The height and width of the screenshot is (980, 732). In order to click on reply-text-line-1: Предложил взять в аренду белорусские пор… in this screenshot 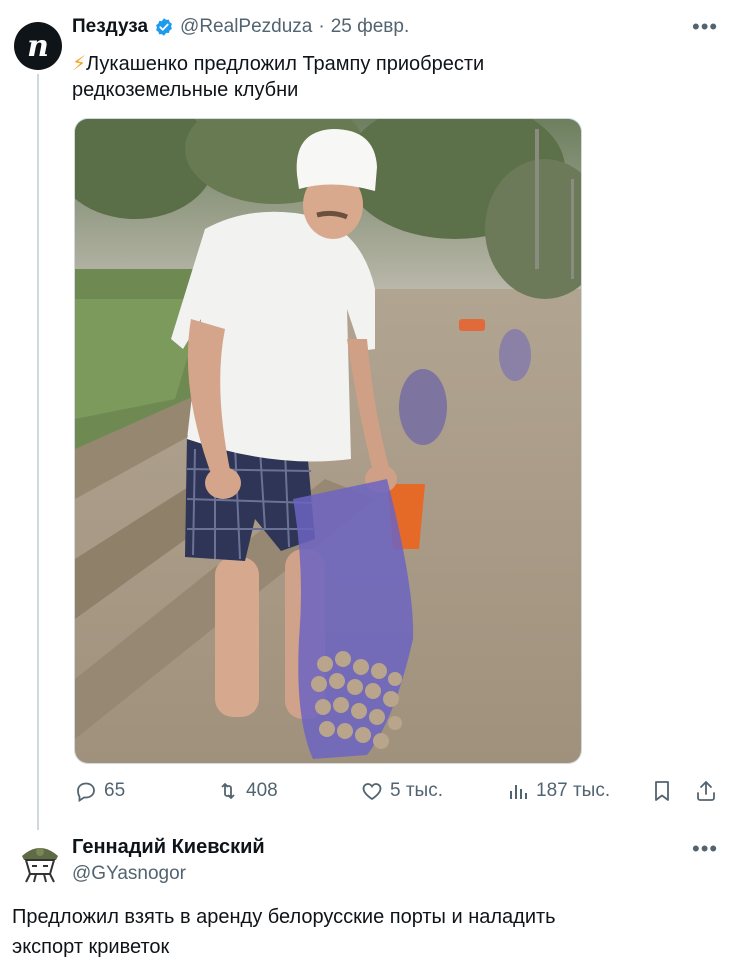, I will do `click(284, 917)`.